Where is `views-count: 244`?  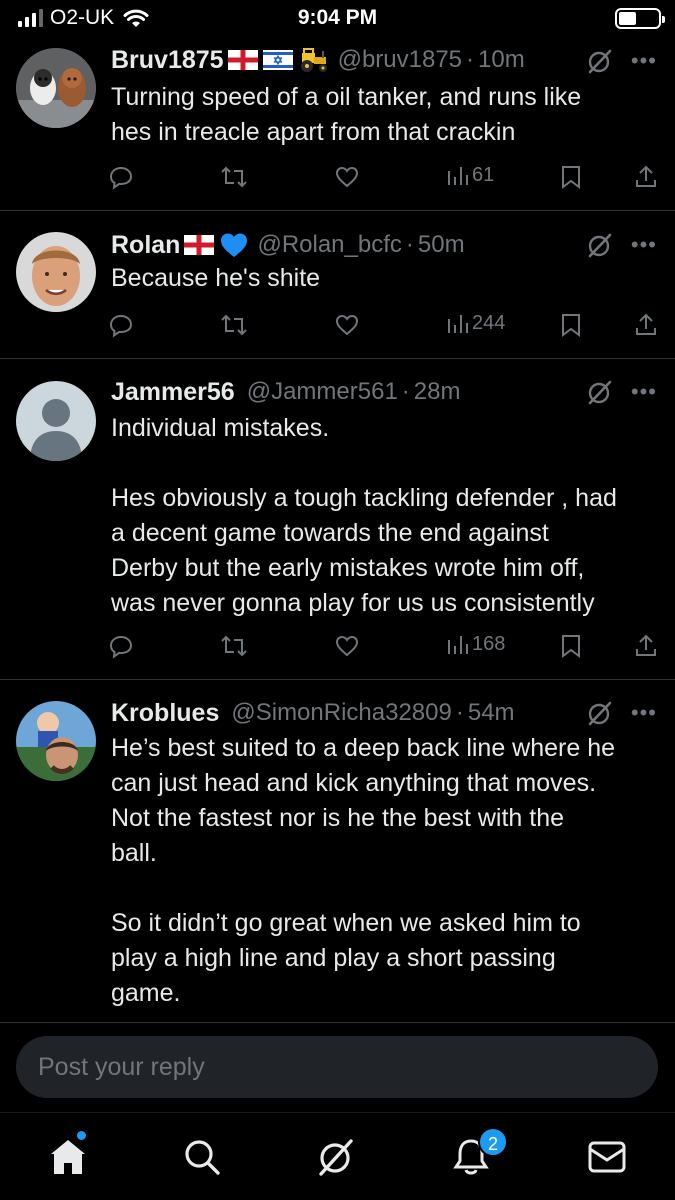
views-count: 244 is located at coordinates (489, 323).